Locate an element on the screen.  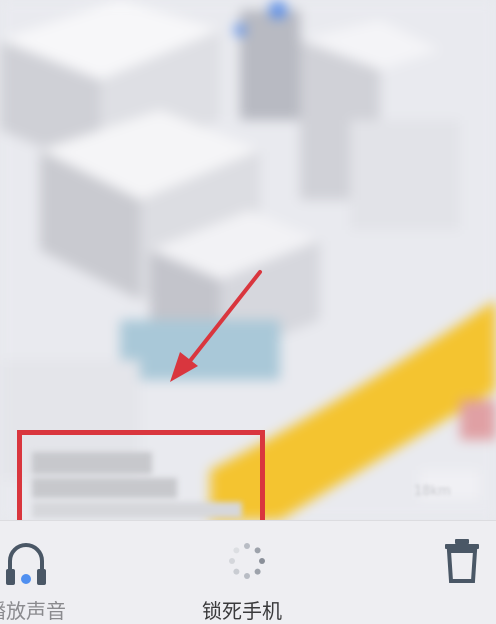
headphones-icon is located at coordinates (26, 564).